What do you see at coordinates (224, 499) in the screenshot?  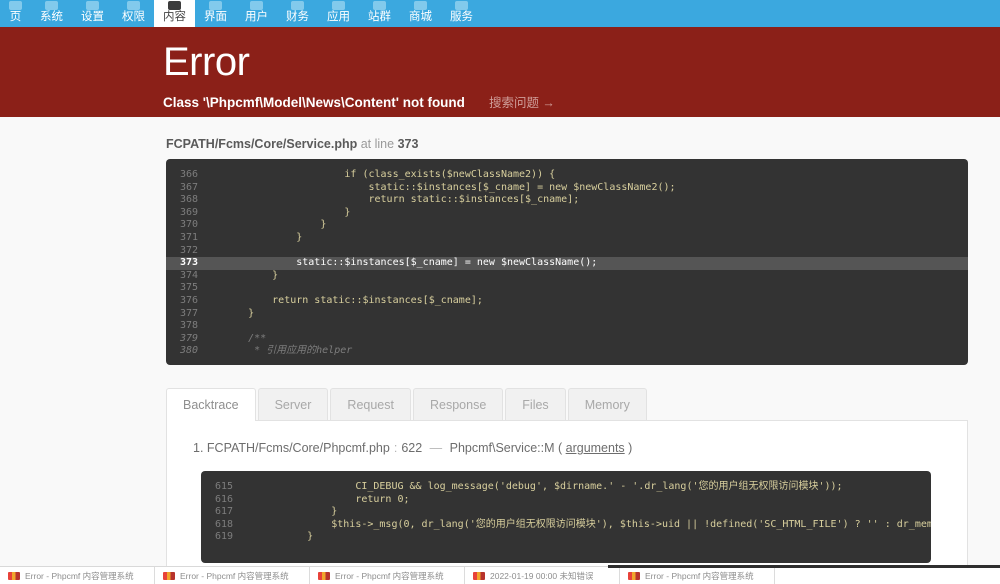 I see `code-line-number: 616` at bounding box center [224, 499].